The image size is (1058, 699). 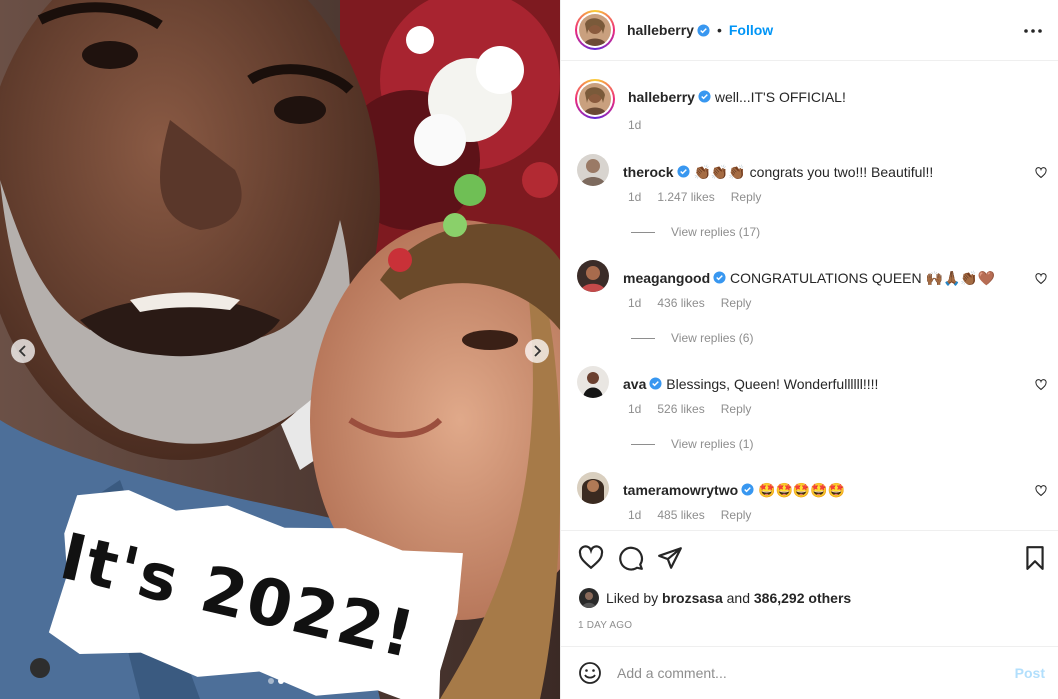 What do you see at coordinates (648, 172) in the screenshot?
I see `commenter-username: therock` at bounding box center [648, 172].